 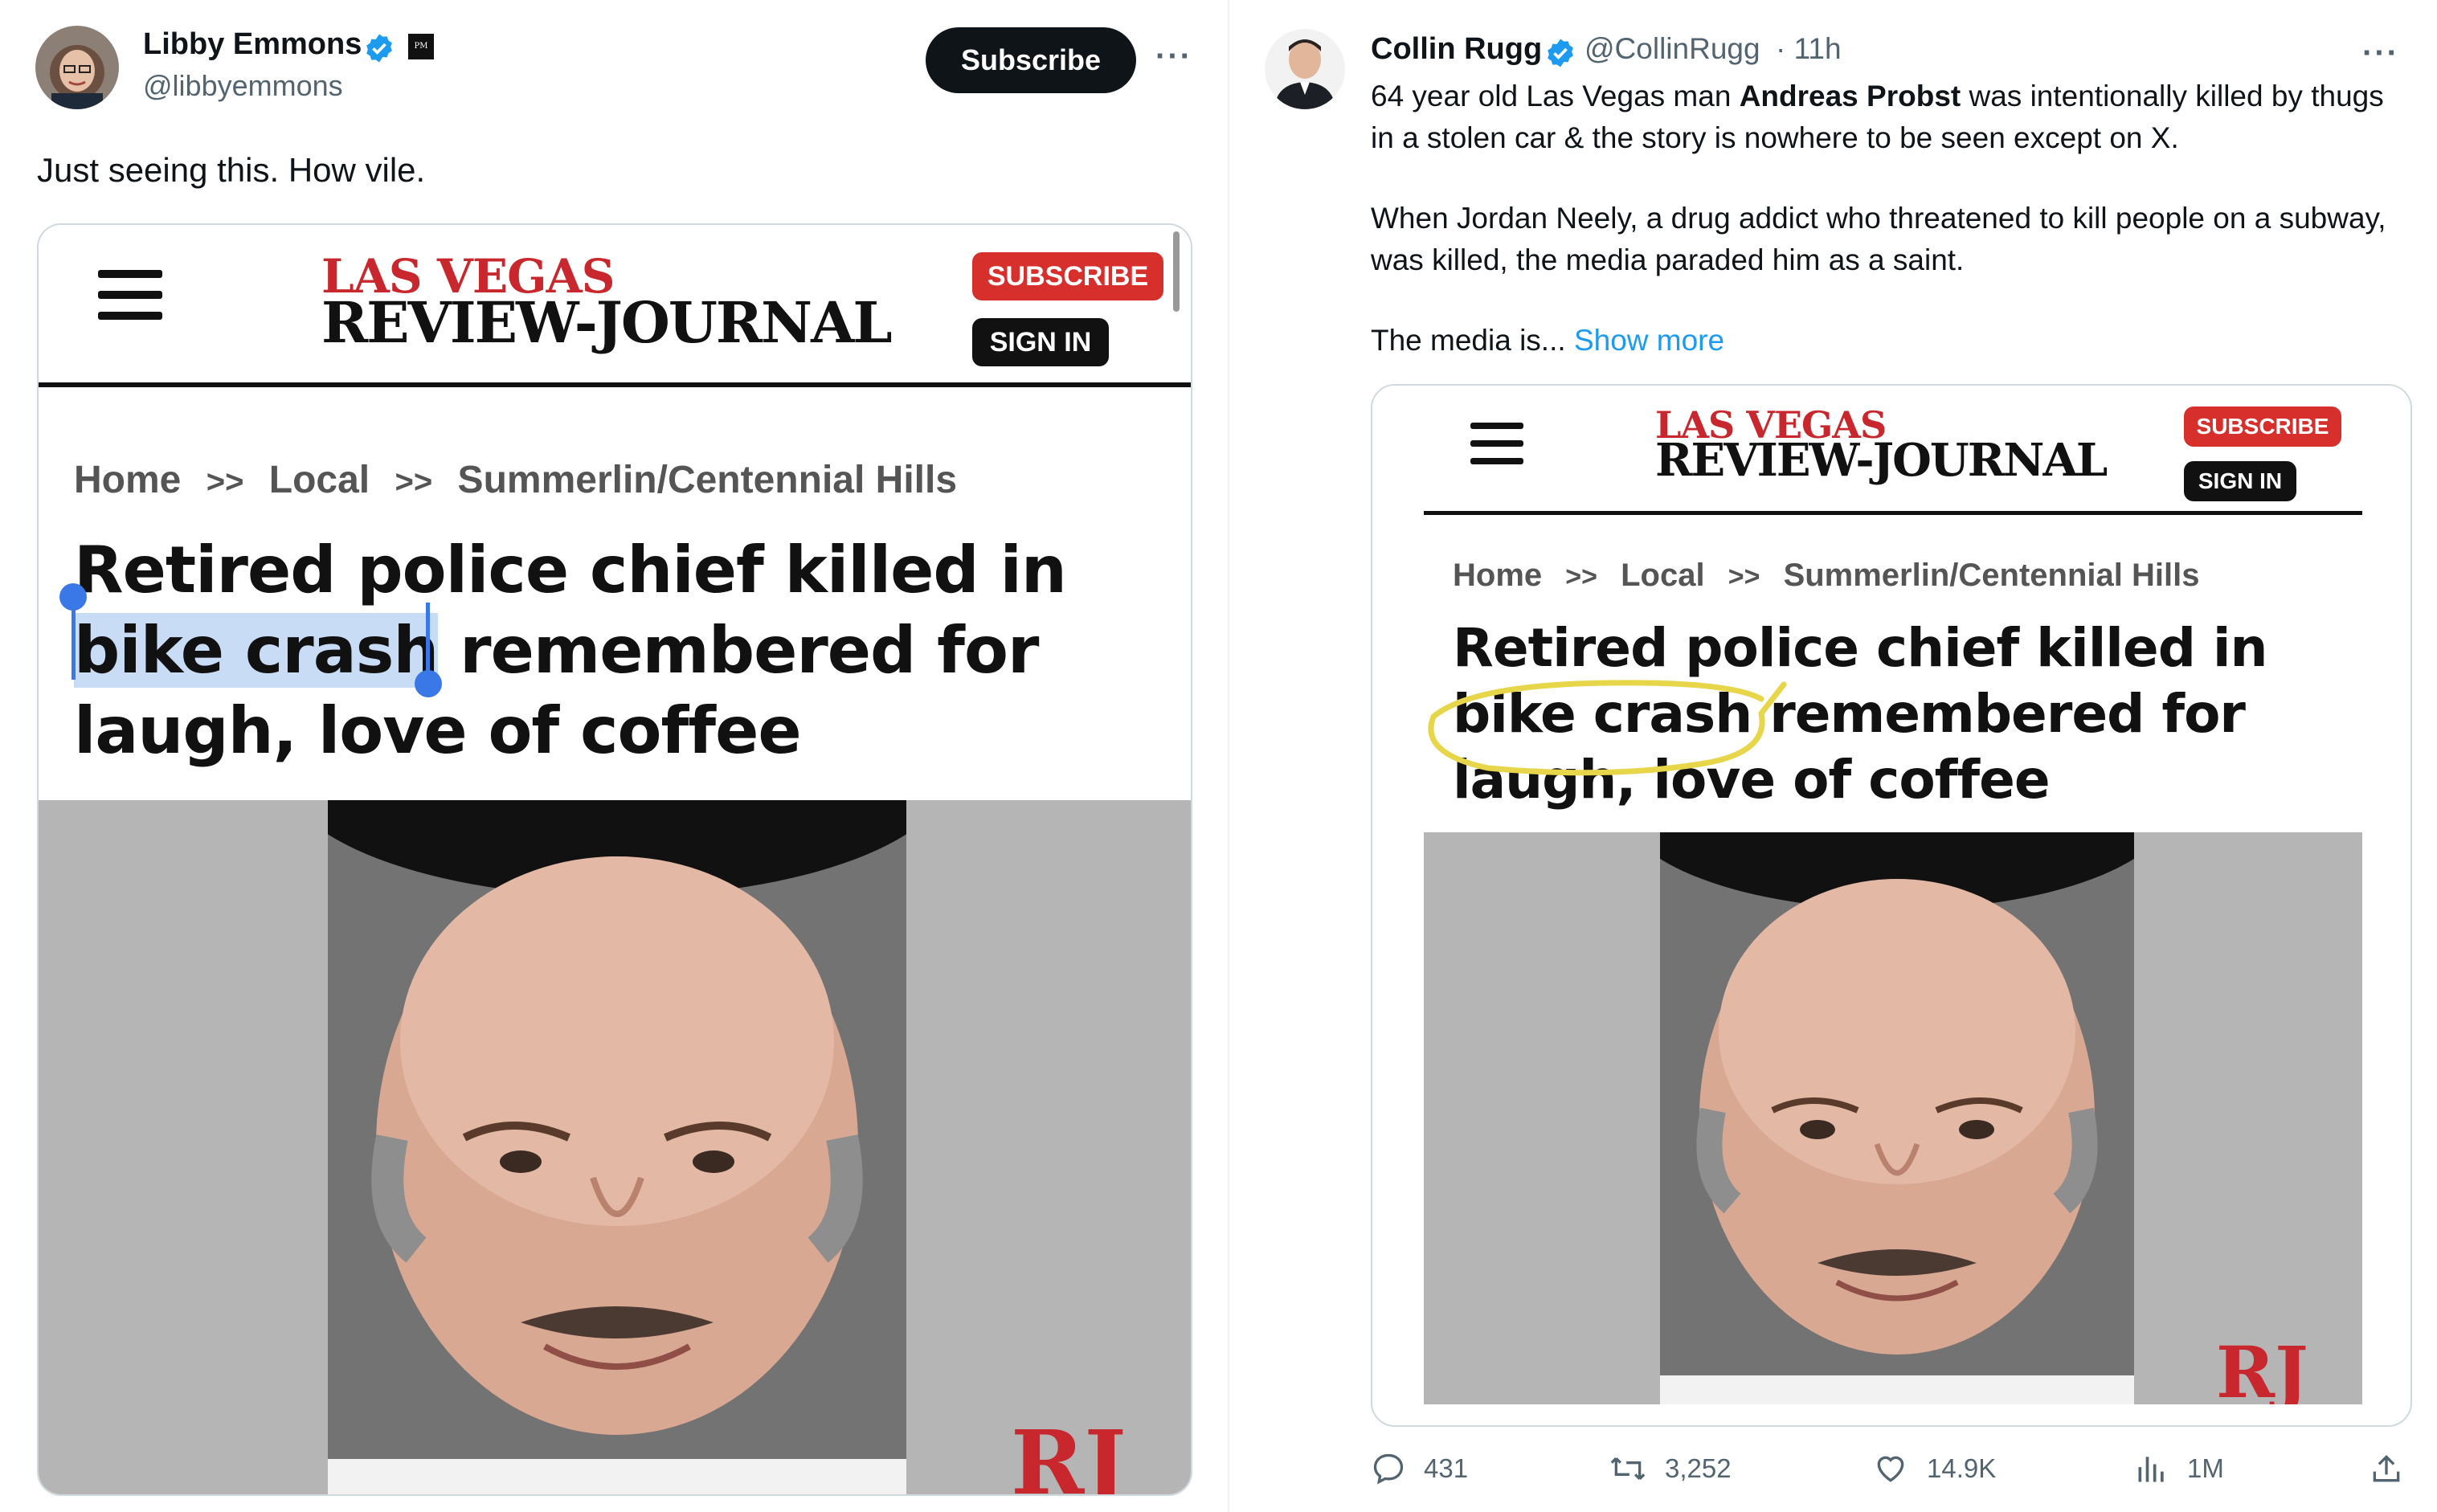 I want to click on repost-button: 3,252, so click(x=1671, y=1468).